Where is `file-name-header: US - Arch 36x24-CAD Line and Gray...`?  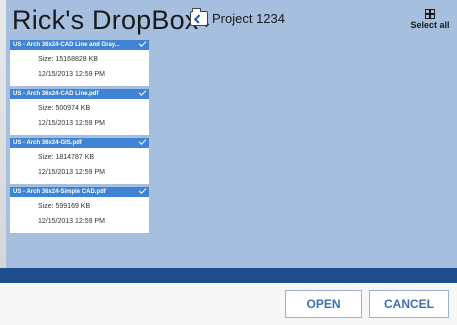 file-name-header: US - Arch 36x24-CAD Line and Gray... is located at coordinates (79, 45).